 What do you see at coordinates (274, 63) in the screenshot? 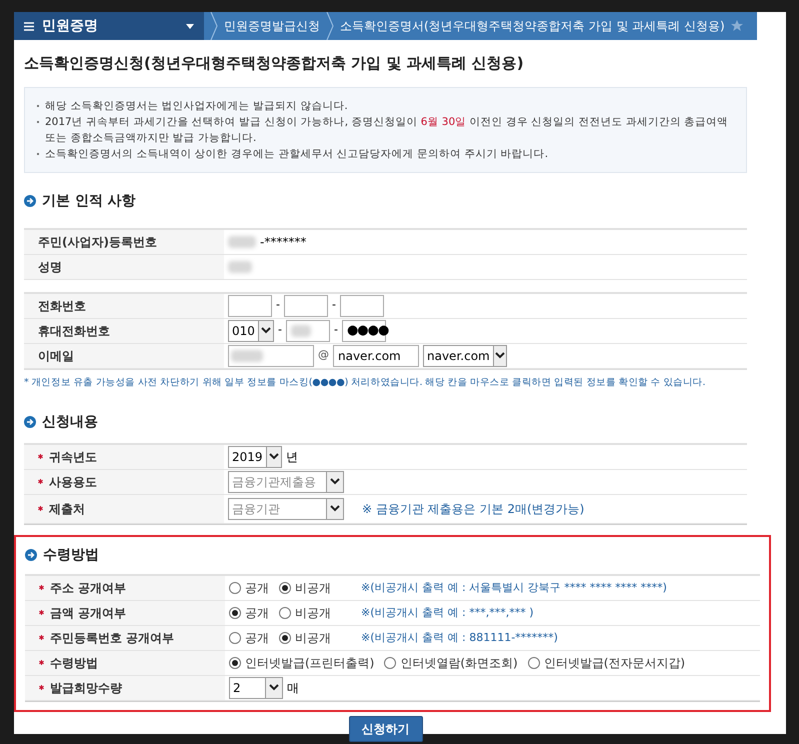
I see `page-title: 소득확인증명신청(청년우대형주택청약종합저축 가입 및 과세특례 신청용)` at bounding box center [274, 63].